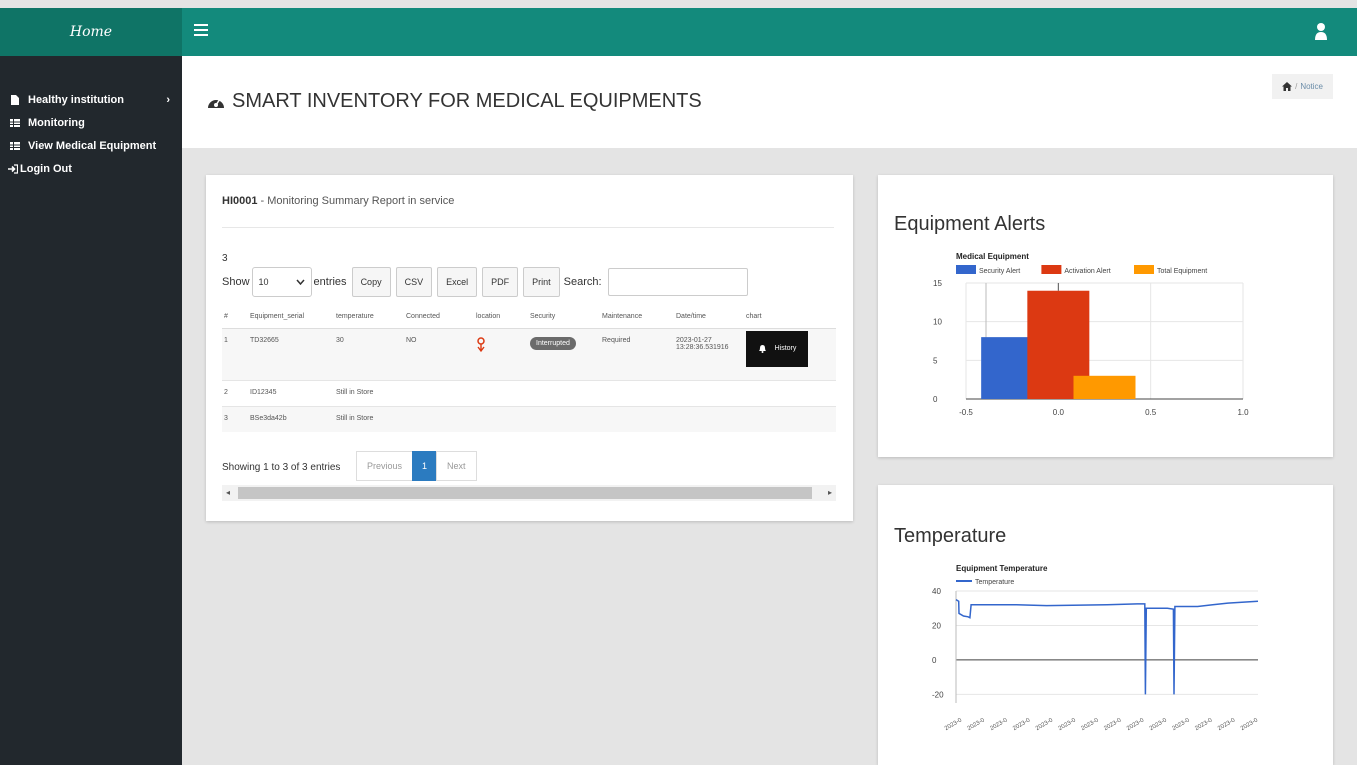  What do you see at coordinates (541, 282) in the screenshot?
I see `print-button: Print` at bounding box center [541, 282].